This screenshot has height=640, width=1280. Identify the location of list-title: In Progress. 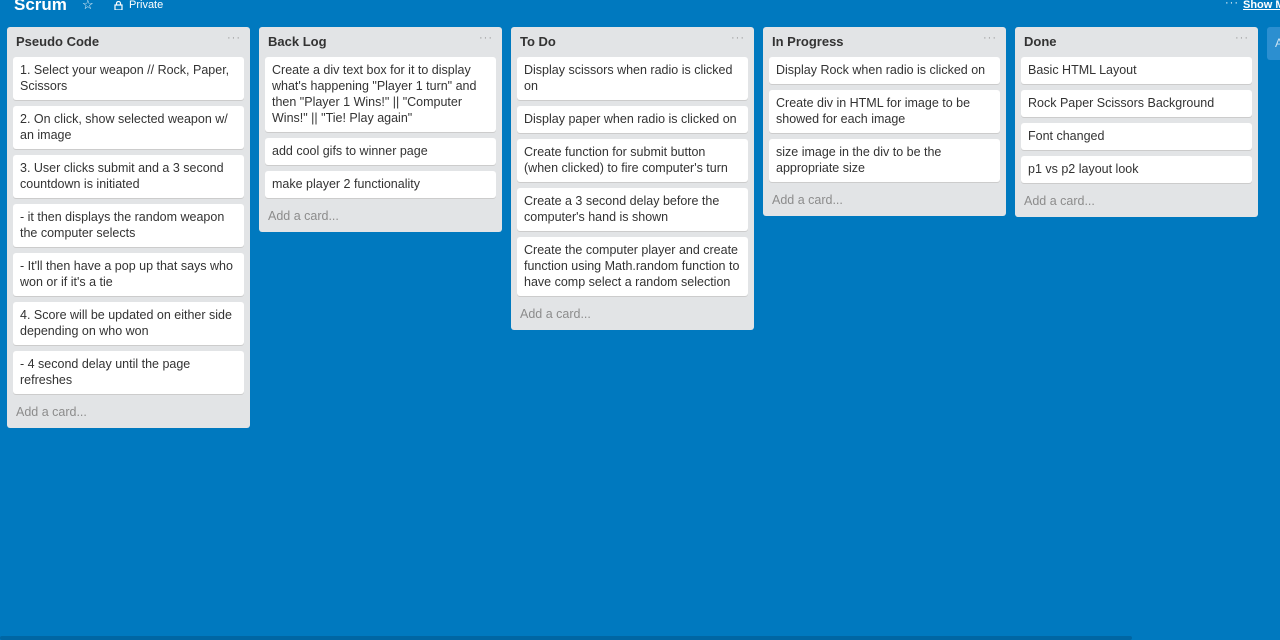
(808, 41).